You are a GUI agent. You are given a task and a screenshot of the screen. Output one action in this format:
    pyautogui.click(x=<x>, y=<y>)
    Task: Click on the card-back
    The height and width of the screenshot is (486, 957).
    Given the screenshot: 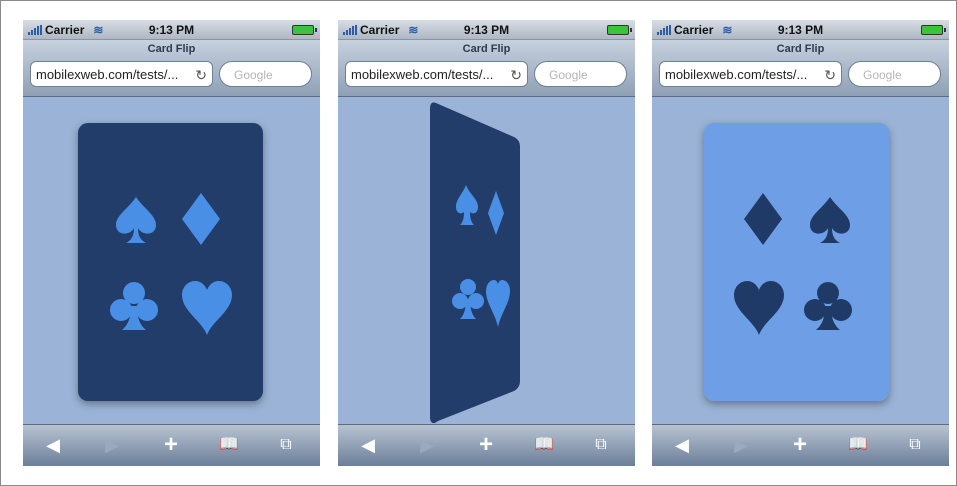 What is the action you would take?
    pyautogui.click(x=170, y=262)
    